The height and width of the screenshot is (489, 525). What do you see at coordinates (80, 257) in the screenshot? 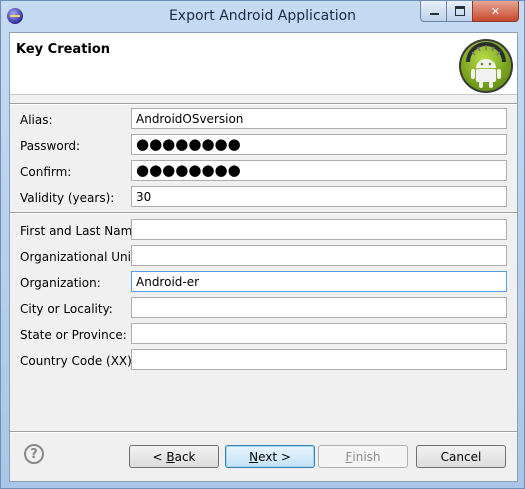
I see `org-unit-label: Organizational Unit:` at bounding box center [80, 257].